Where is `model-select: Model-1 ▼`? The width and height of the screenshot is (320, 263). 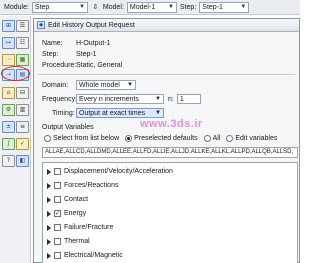 model-select: Model-1 ▼ is located at coordinates (151, 7).